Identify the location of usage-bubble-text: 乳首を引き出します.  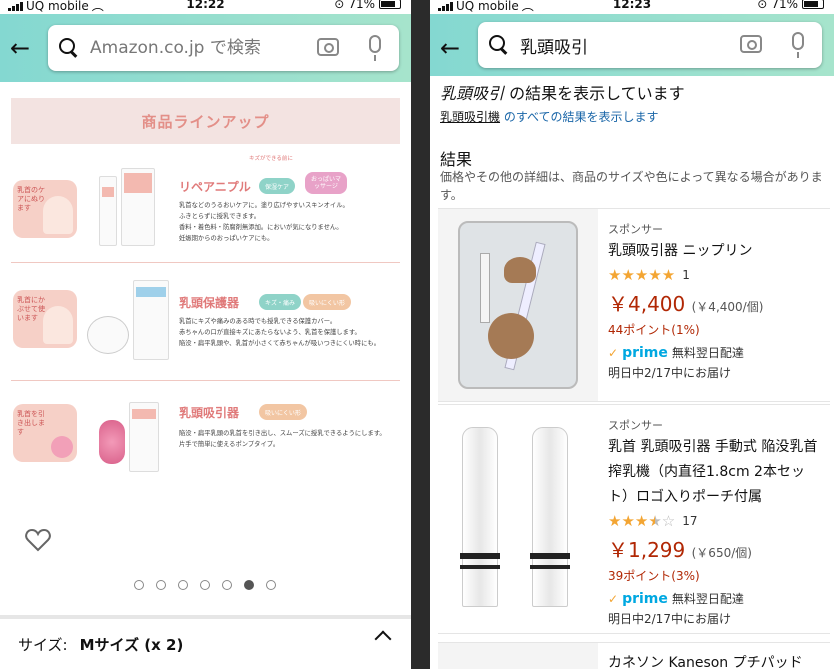
(31, 423).